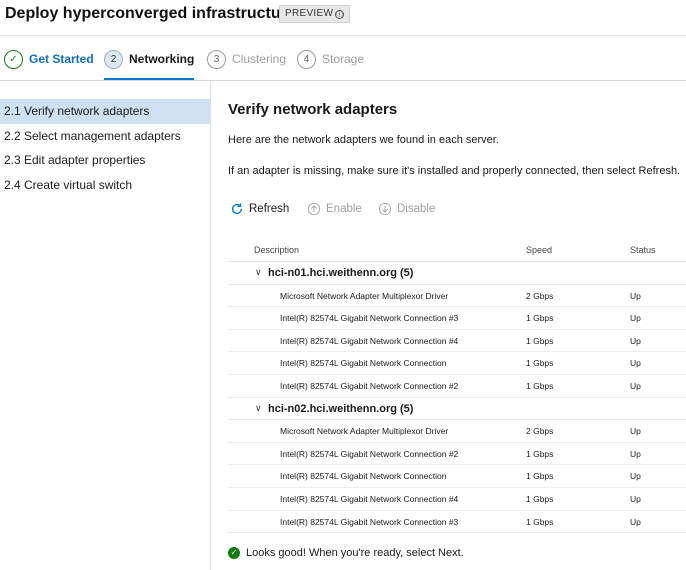  What do you see at coordinates (113, 59) in the screenshot?
I see `step-number-badge: 2` at bounding box center [113, 59].